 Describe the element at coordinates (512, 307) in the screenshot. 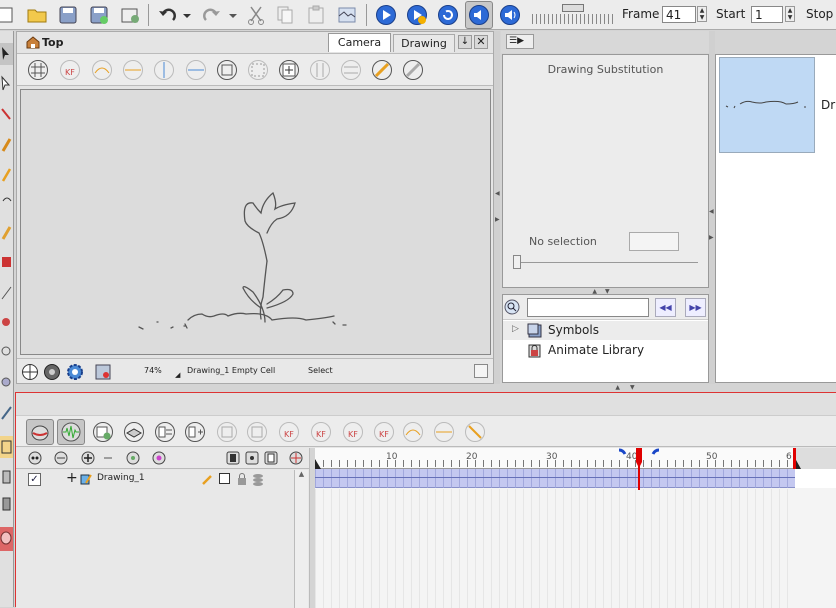

I see `search-icon` at that location.